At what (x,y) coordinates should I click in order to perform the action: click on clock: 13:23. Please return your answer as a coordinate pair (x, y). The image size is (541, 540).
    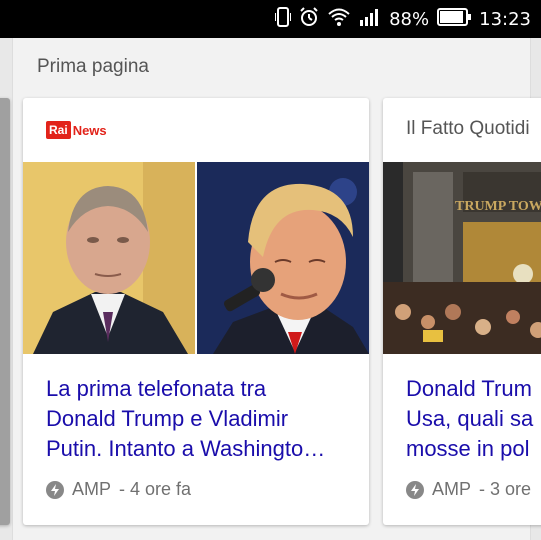
    Looking at the image, I should click on (505, 19).